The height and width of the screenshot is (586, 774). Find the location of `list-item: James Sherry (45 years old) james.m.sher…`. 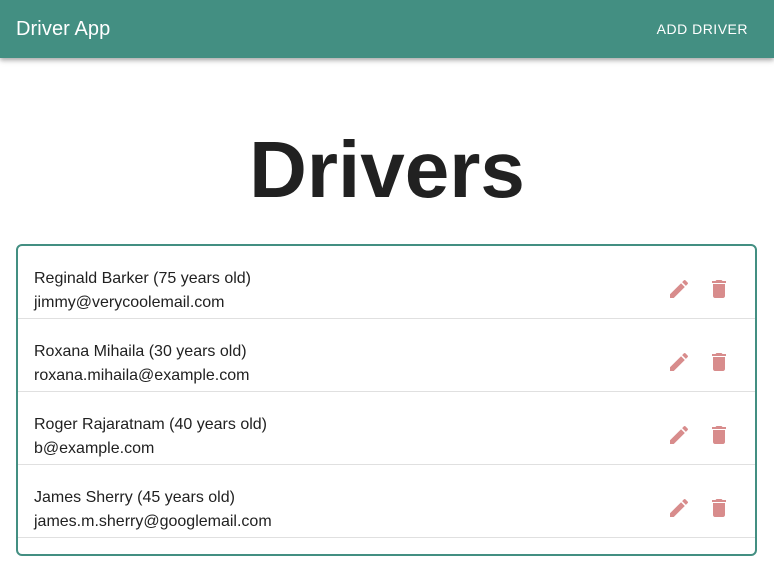

list-item: James Sherry (45 years old) james.m.sher… is located at coordinates (386, 501).